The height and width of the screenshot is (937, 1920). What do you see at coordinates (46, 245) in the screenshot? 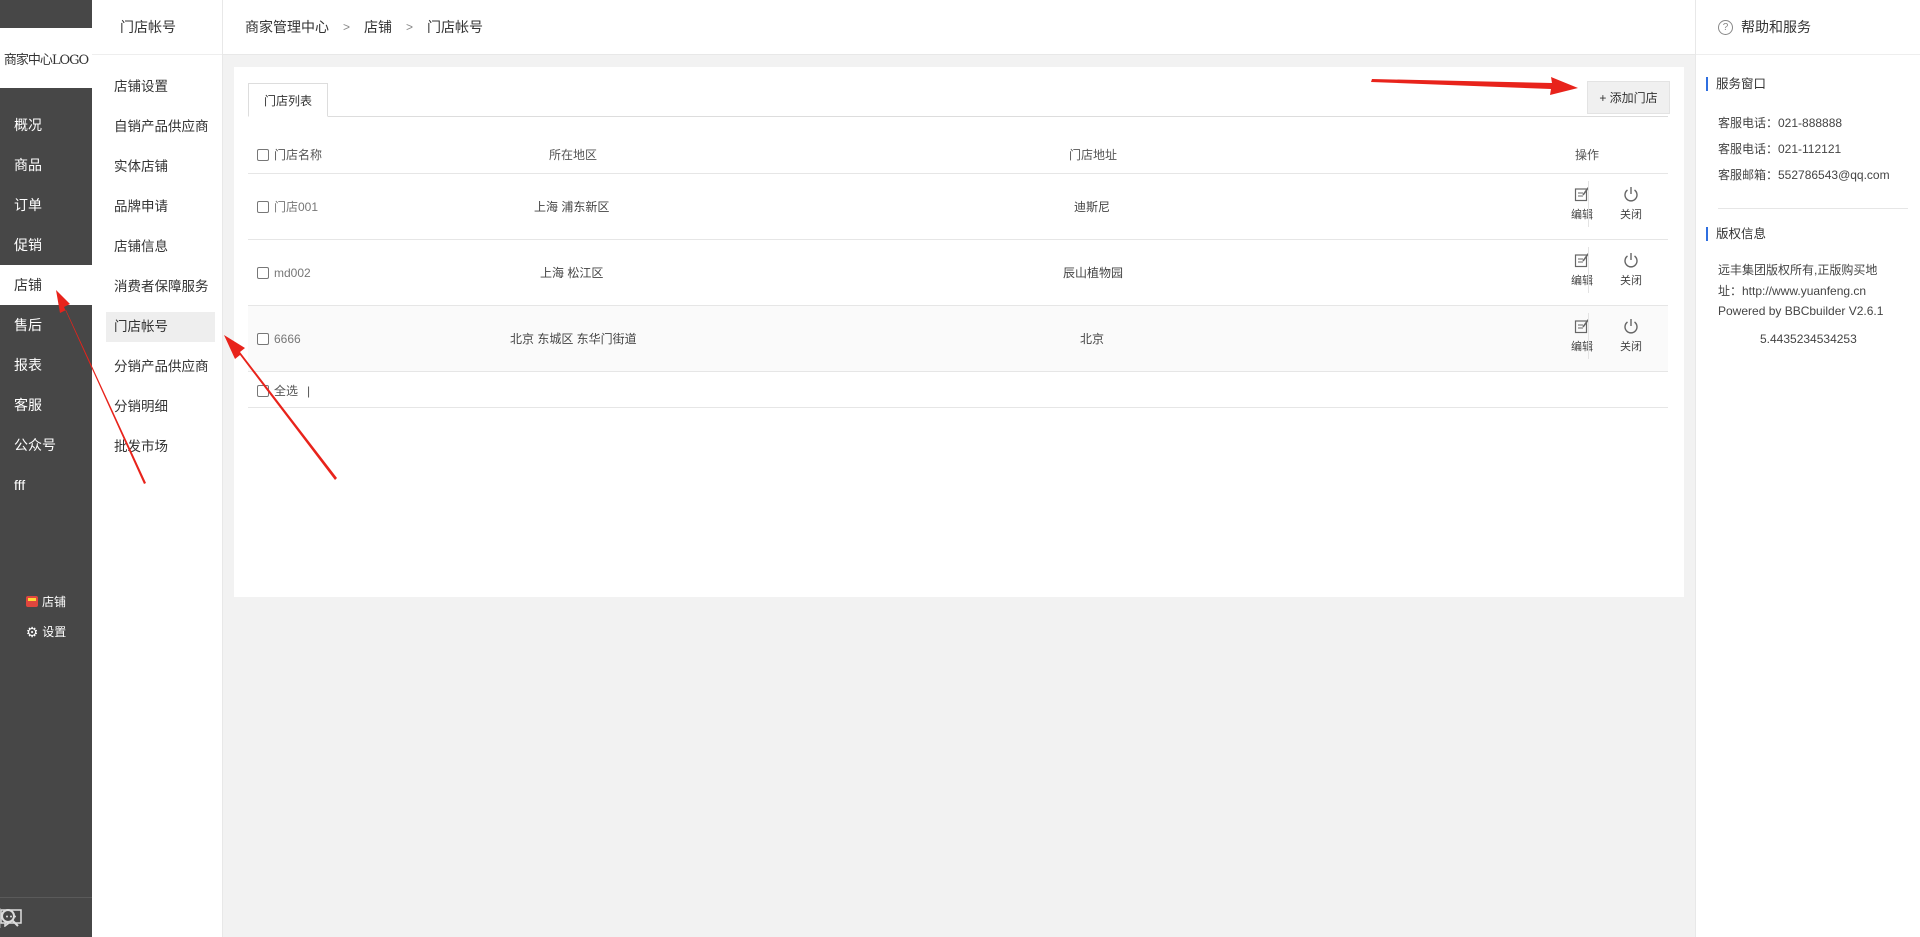
I see `nav-item-promotions: 促销` at bounding box center [46, 245].